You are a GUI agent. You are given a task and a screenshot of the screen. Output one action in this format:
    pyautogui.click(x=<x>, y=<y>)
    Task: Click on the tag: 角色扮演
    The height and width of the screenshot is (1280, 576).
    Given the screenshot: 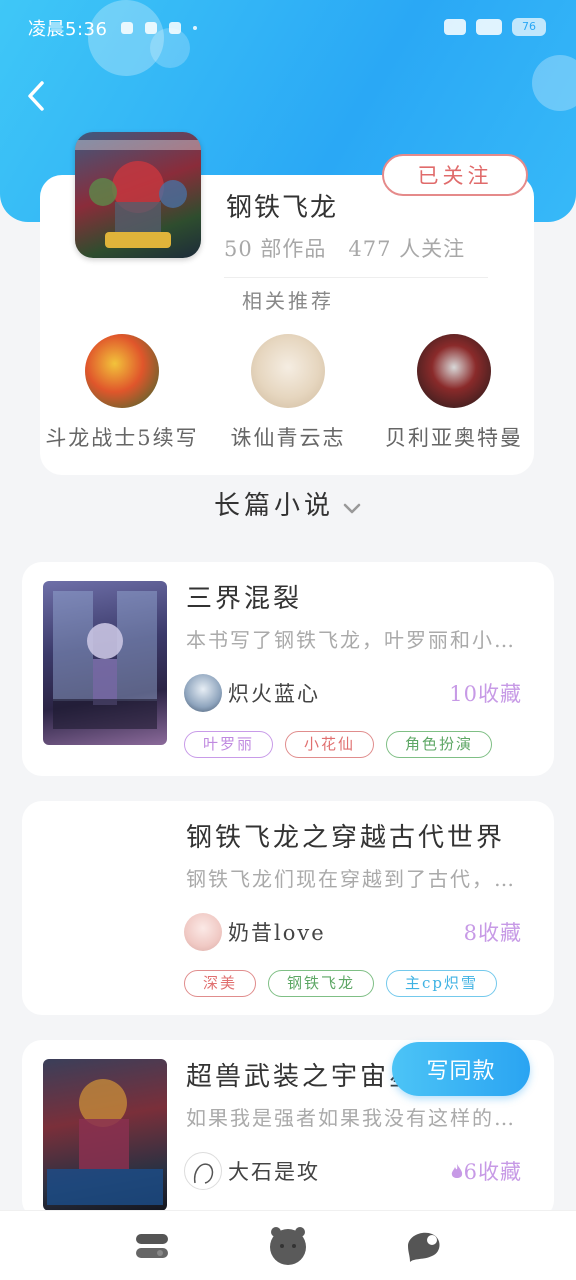 What is the action you would take?
    pyautogui.click(x=439, y=744)
    